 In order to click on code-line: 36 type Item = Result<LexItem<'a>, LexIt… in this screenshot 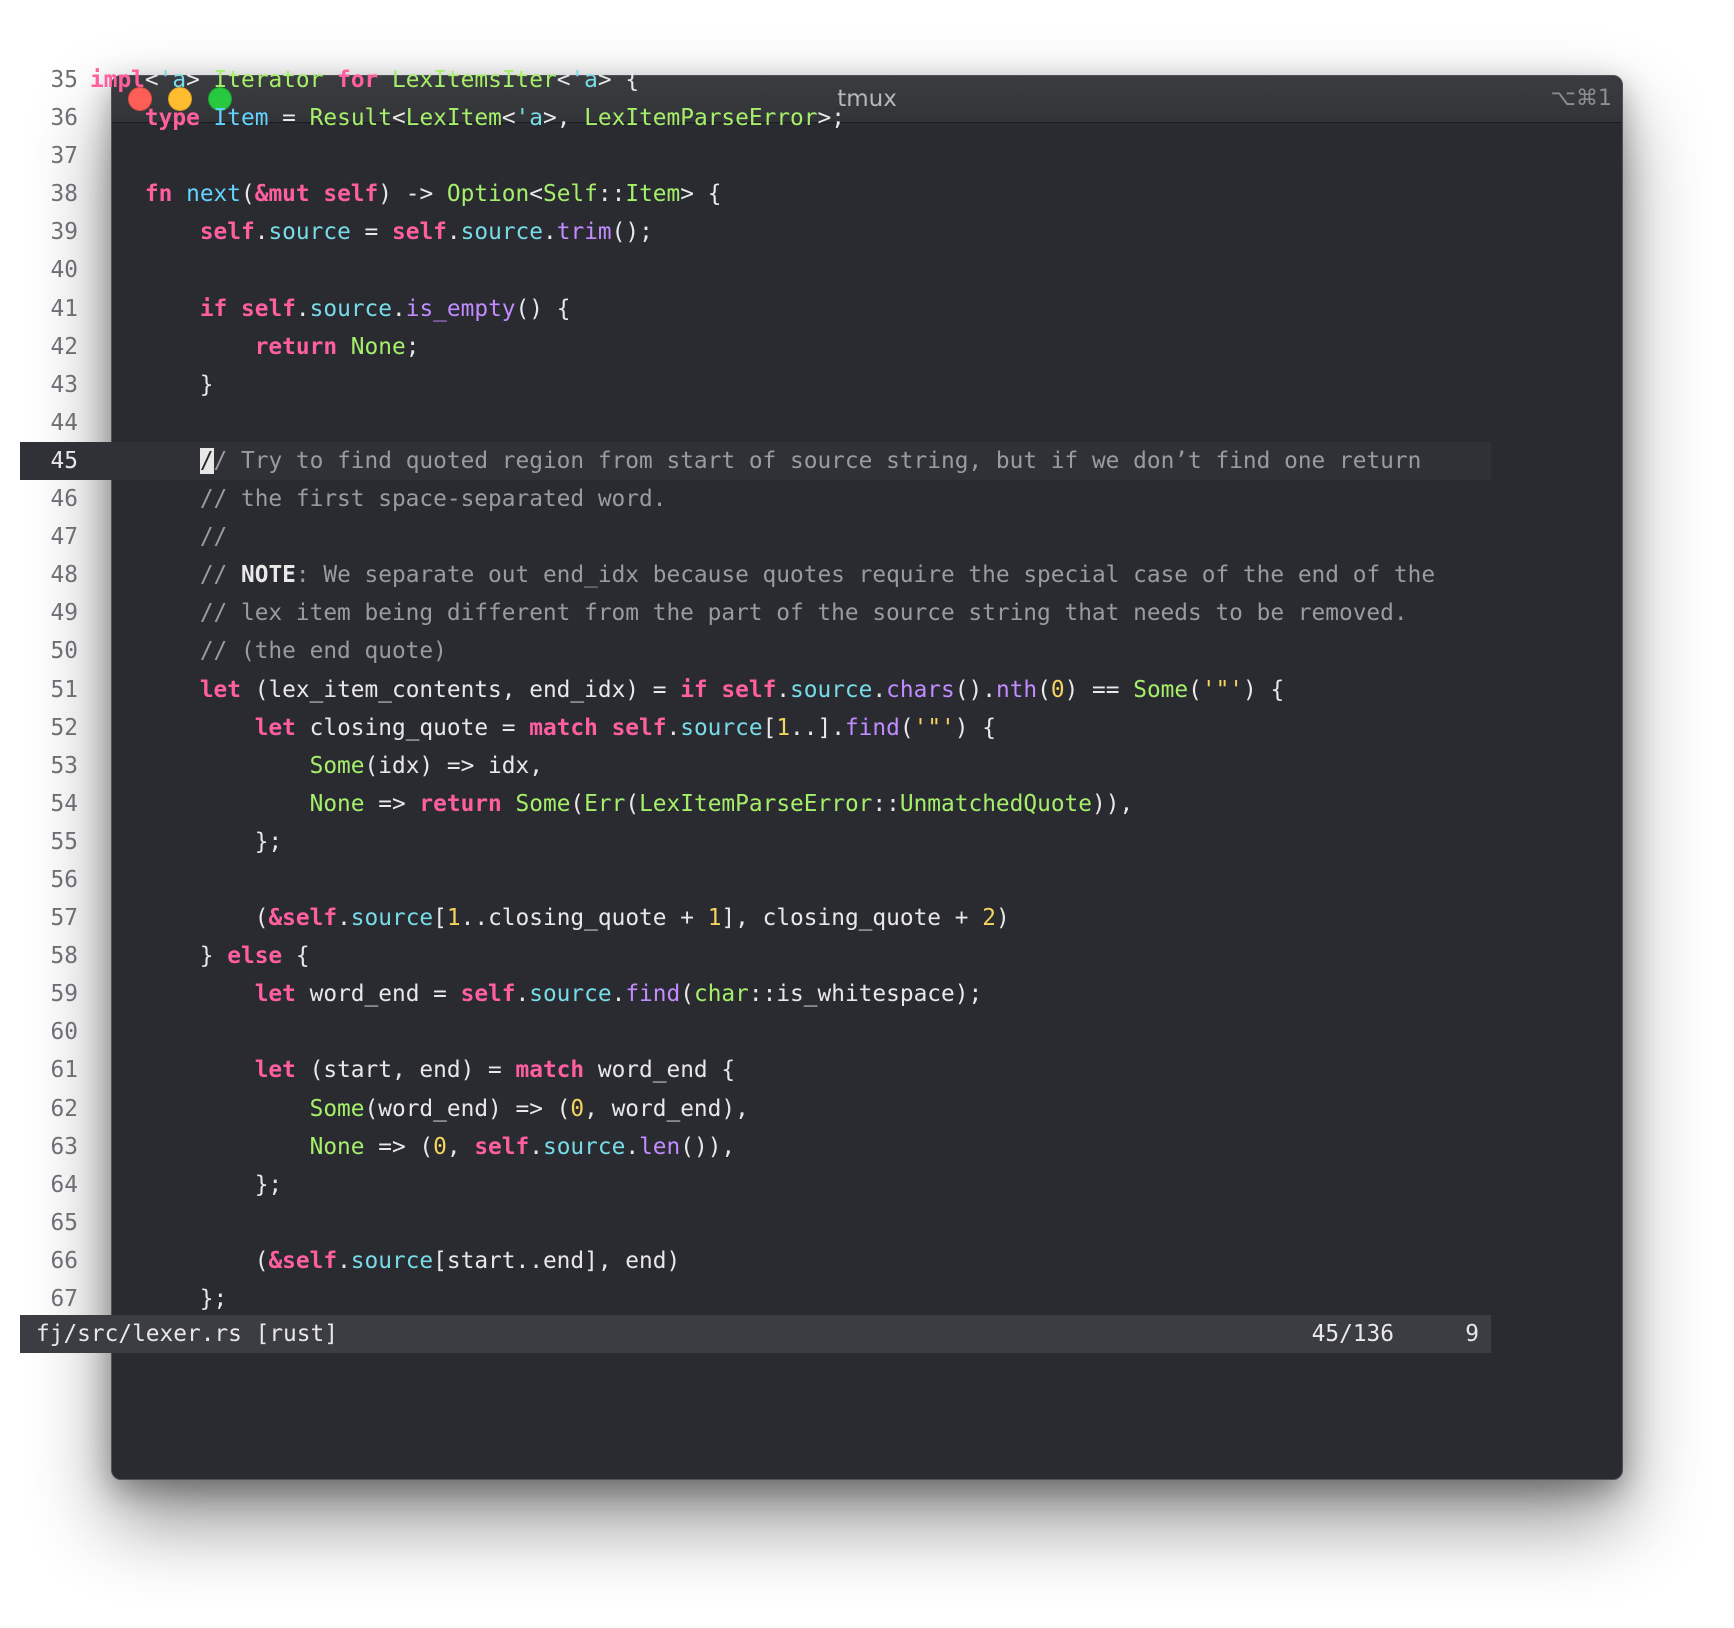, I will do `click(755, 118)`.